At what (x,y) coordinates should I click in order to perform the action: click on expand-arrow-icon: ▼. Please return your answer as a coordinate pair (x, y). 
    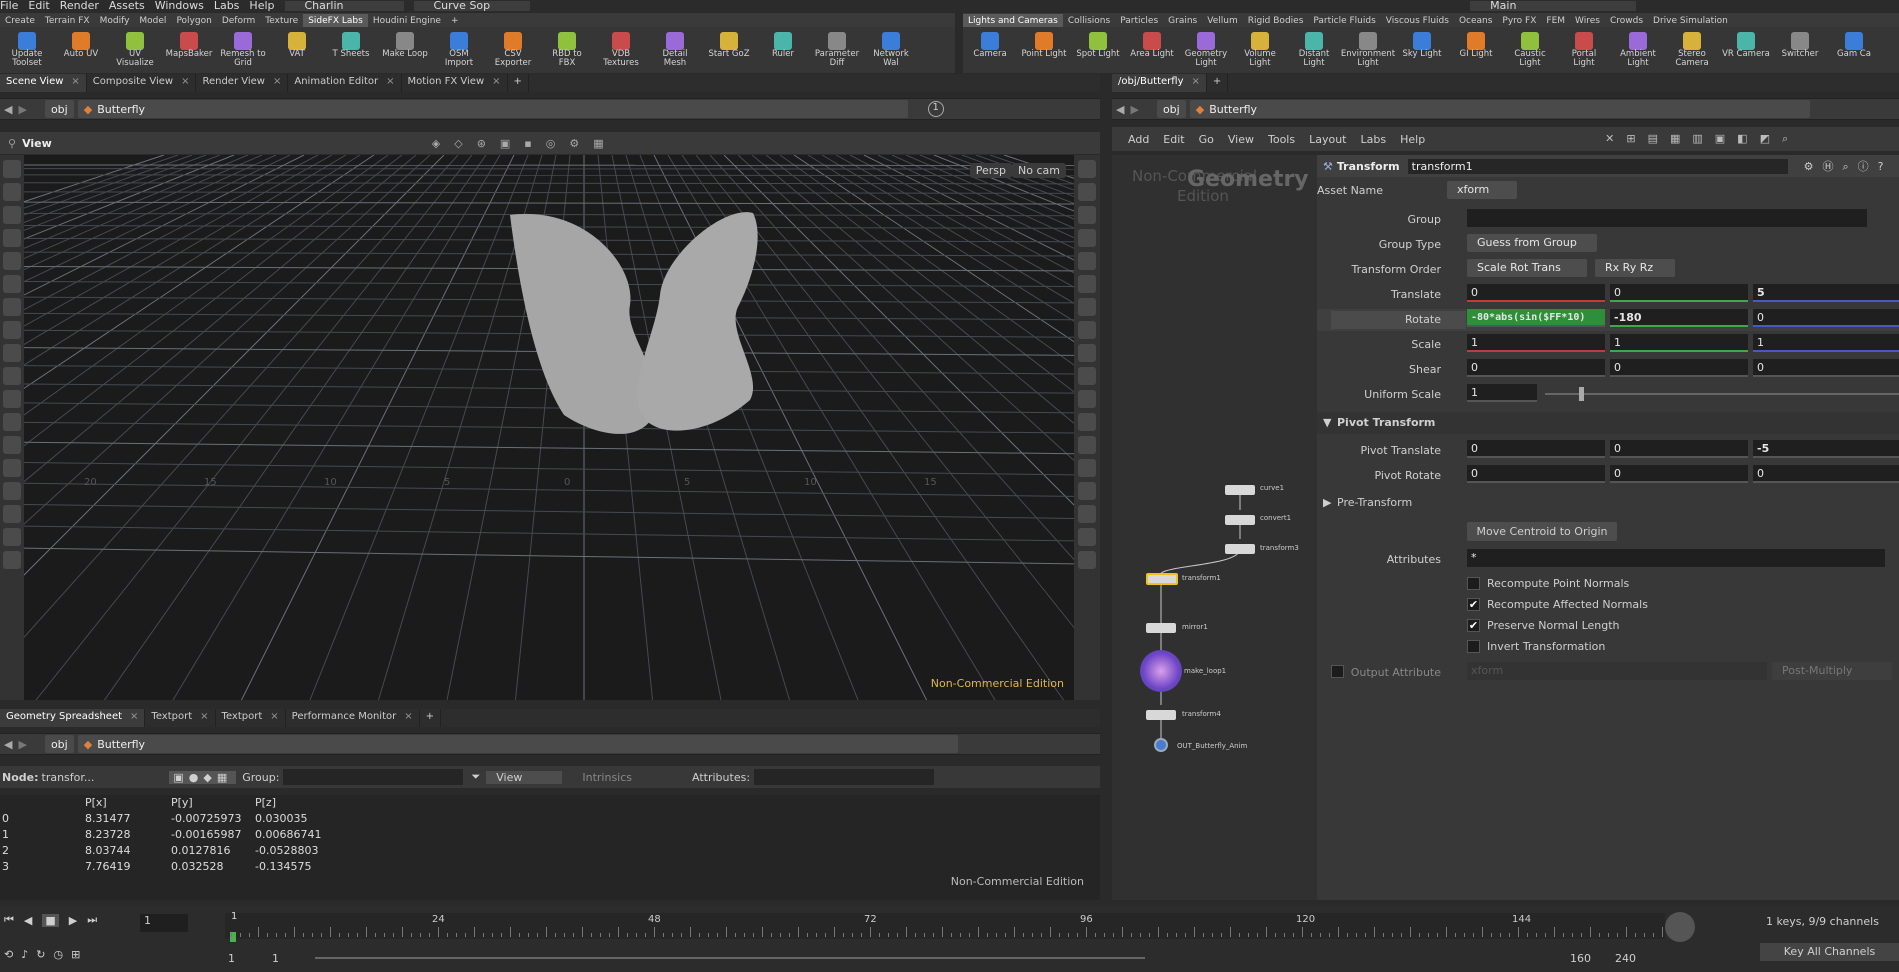
    Looking at the image, I should click on (1327, 422).